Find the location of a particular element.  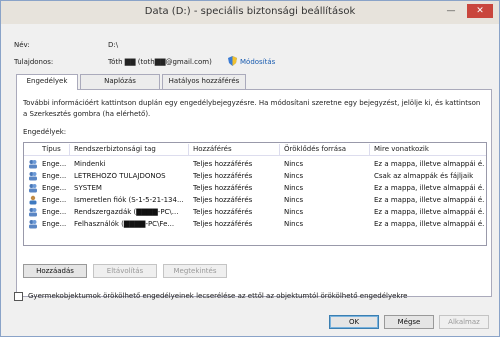

add-button: Hozzáadás is located at coordinates (55, 271).